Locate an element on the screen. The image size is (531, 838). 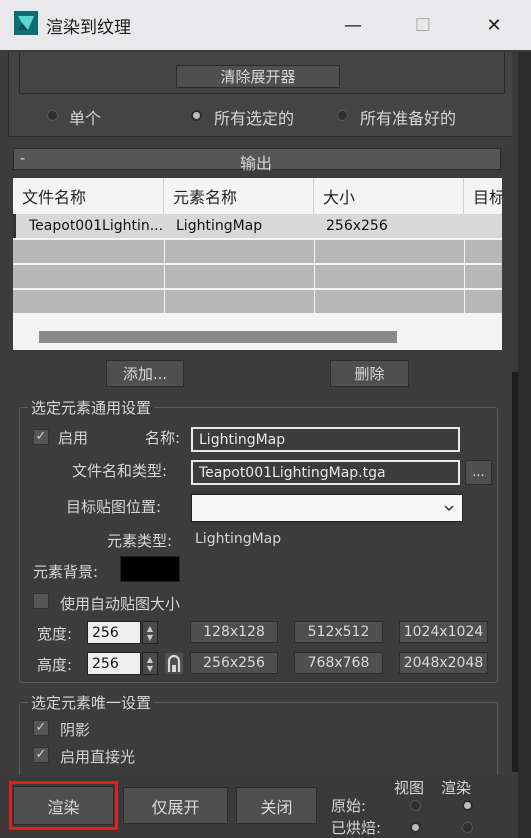
size-preset-button: 2048x2048 is located at coordinates (443, 663).